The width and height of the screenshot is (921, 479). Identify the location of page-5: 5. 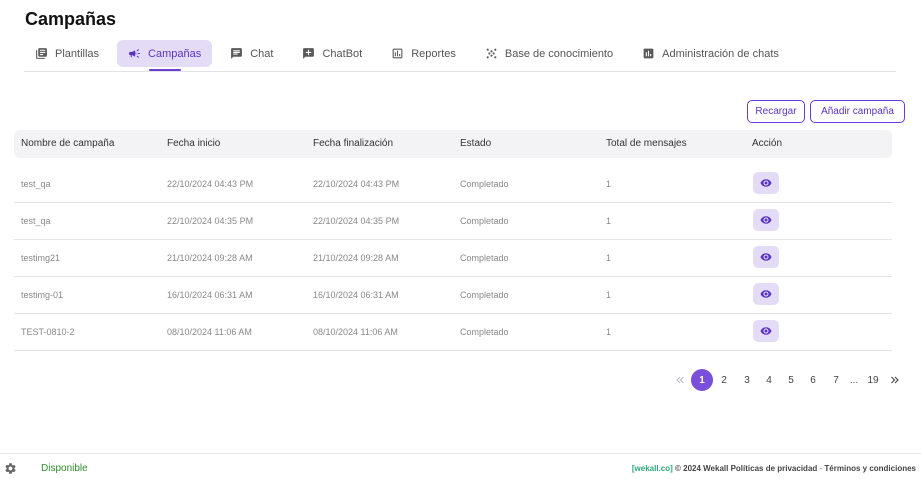
(791, 380).